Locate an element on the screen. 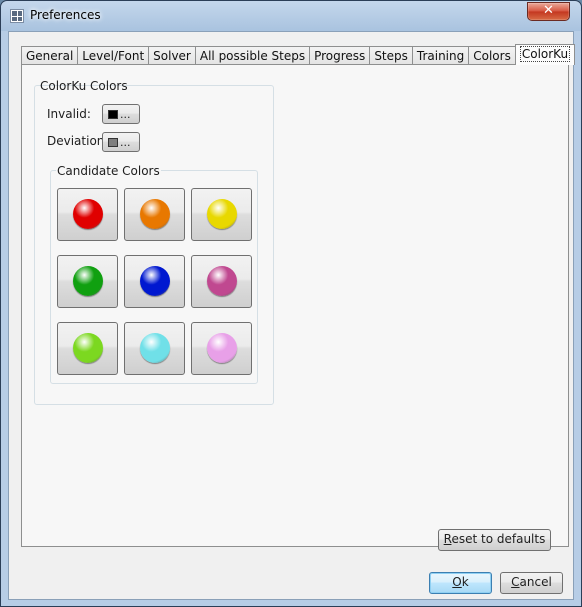 This screenshot has height=607, width=582. tab-label: All possible Steps is located at coordinates (252, 56).